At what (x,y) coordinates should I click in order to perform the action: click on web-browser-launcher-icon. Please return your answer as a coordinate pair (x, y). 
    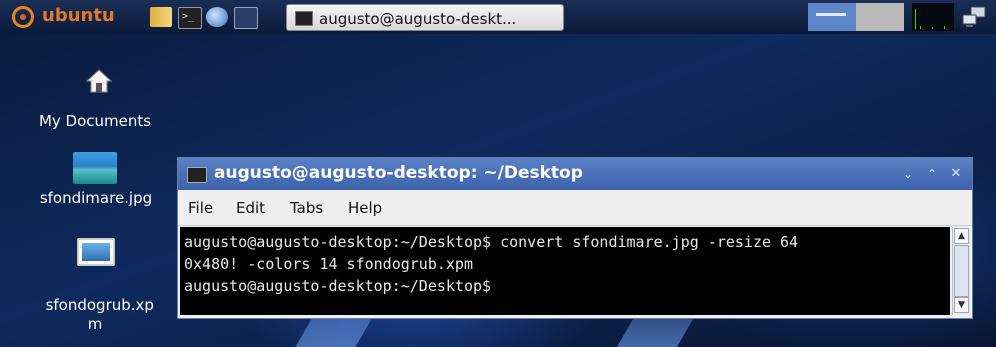
    Looking at the image, I should click on (217, 17).